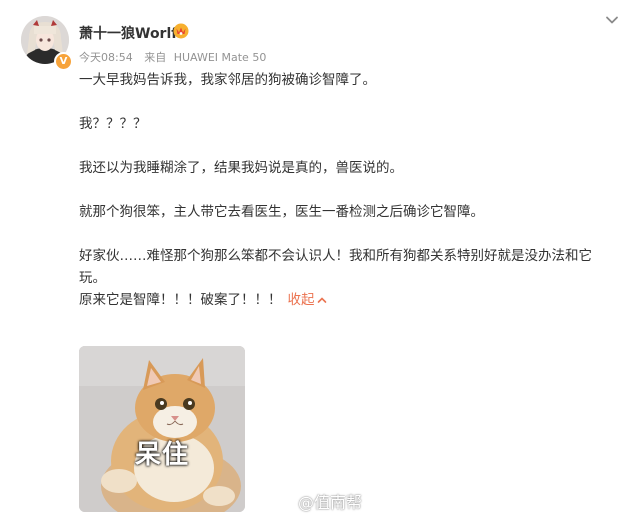 The image size is (639, 520). What do you see at coordinates (335, 267) in the screenshot?
I see `content-line: 好家伙……难怪那个狗那么笨都不会认识人！我和所有狗都关系特别好就是没办法和它玩。` at bounding box center [335, 267].